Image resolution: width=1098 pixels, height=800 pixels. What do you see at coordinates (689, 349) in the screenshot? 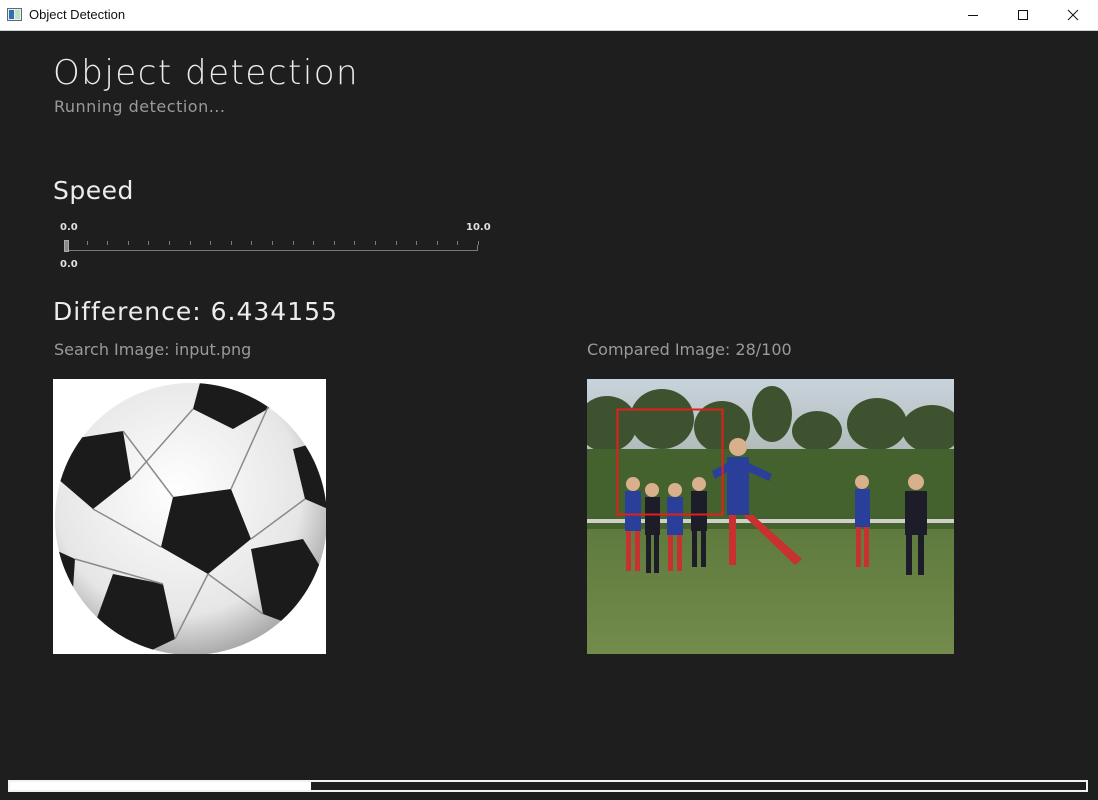
I see `compared-image-caption: Compared Image: 28/100` at bounding box center [689, 349].